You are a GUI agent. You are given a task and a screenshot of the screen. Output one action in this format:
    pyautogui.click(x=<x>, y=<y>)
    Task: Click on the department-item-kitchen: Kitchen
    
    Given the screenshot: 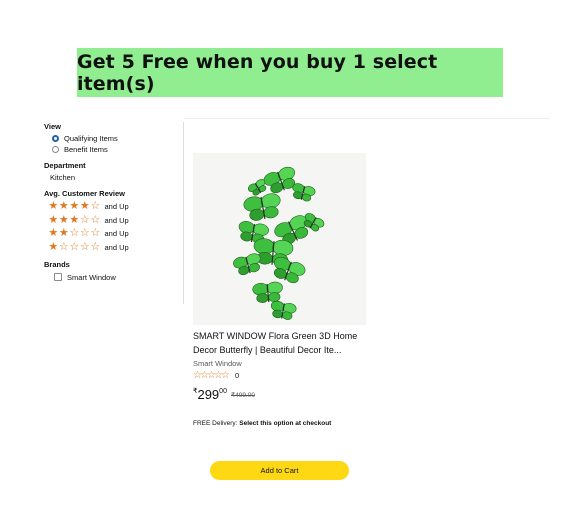 What is the action you would take?
    pyautogui.click(x=113, y=177)
    